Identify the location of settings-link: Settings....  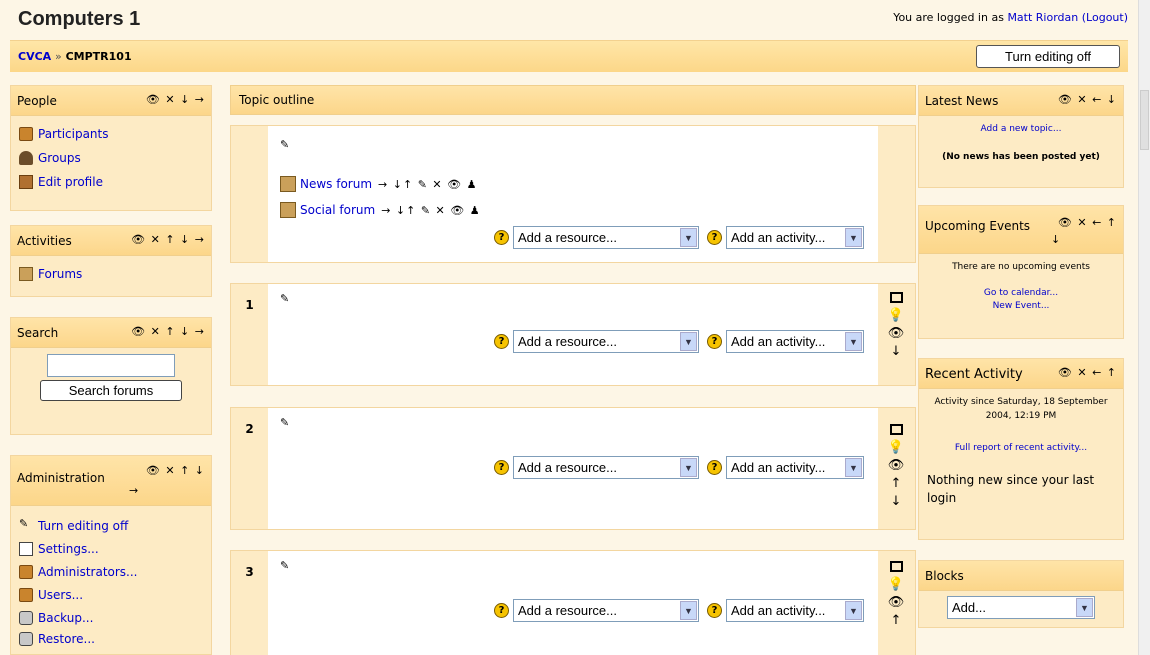
(68, 549).